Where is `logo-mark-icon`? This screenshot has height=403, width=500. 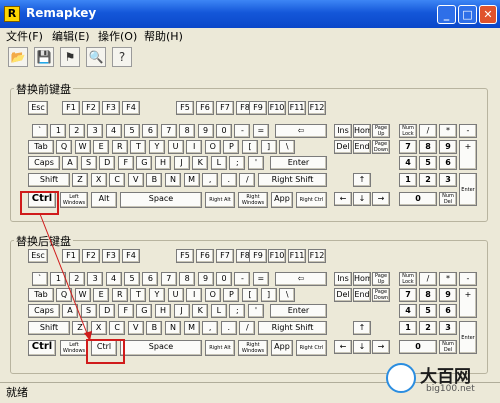
logo-mark-icon is located at coordinates (401, 378).